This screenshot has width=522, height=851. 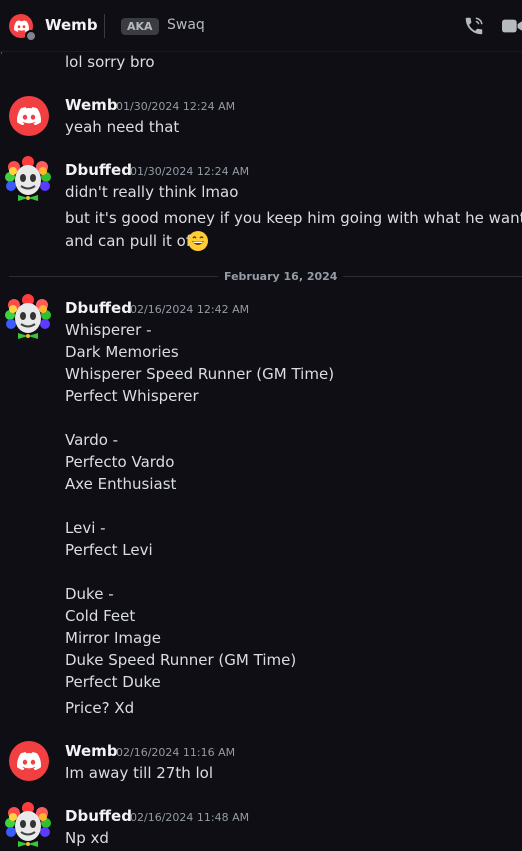 What do you see at coordinates (198, 241) in the screenshot?
I see `grinning-face-emoji` at bounding box center [198, 241].